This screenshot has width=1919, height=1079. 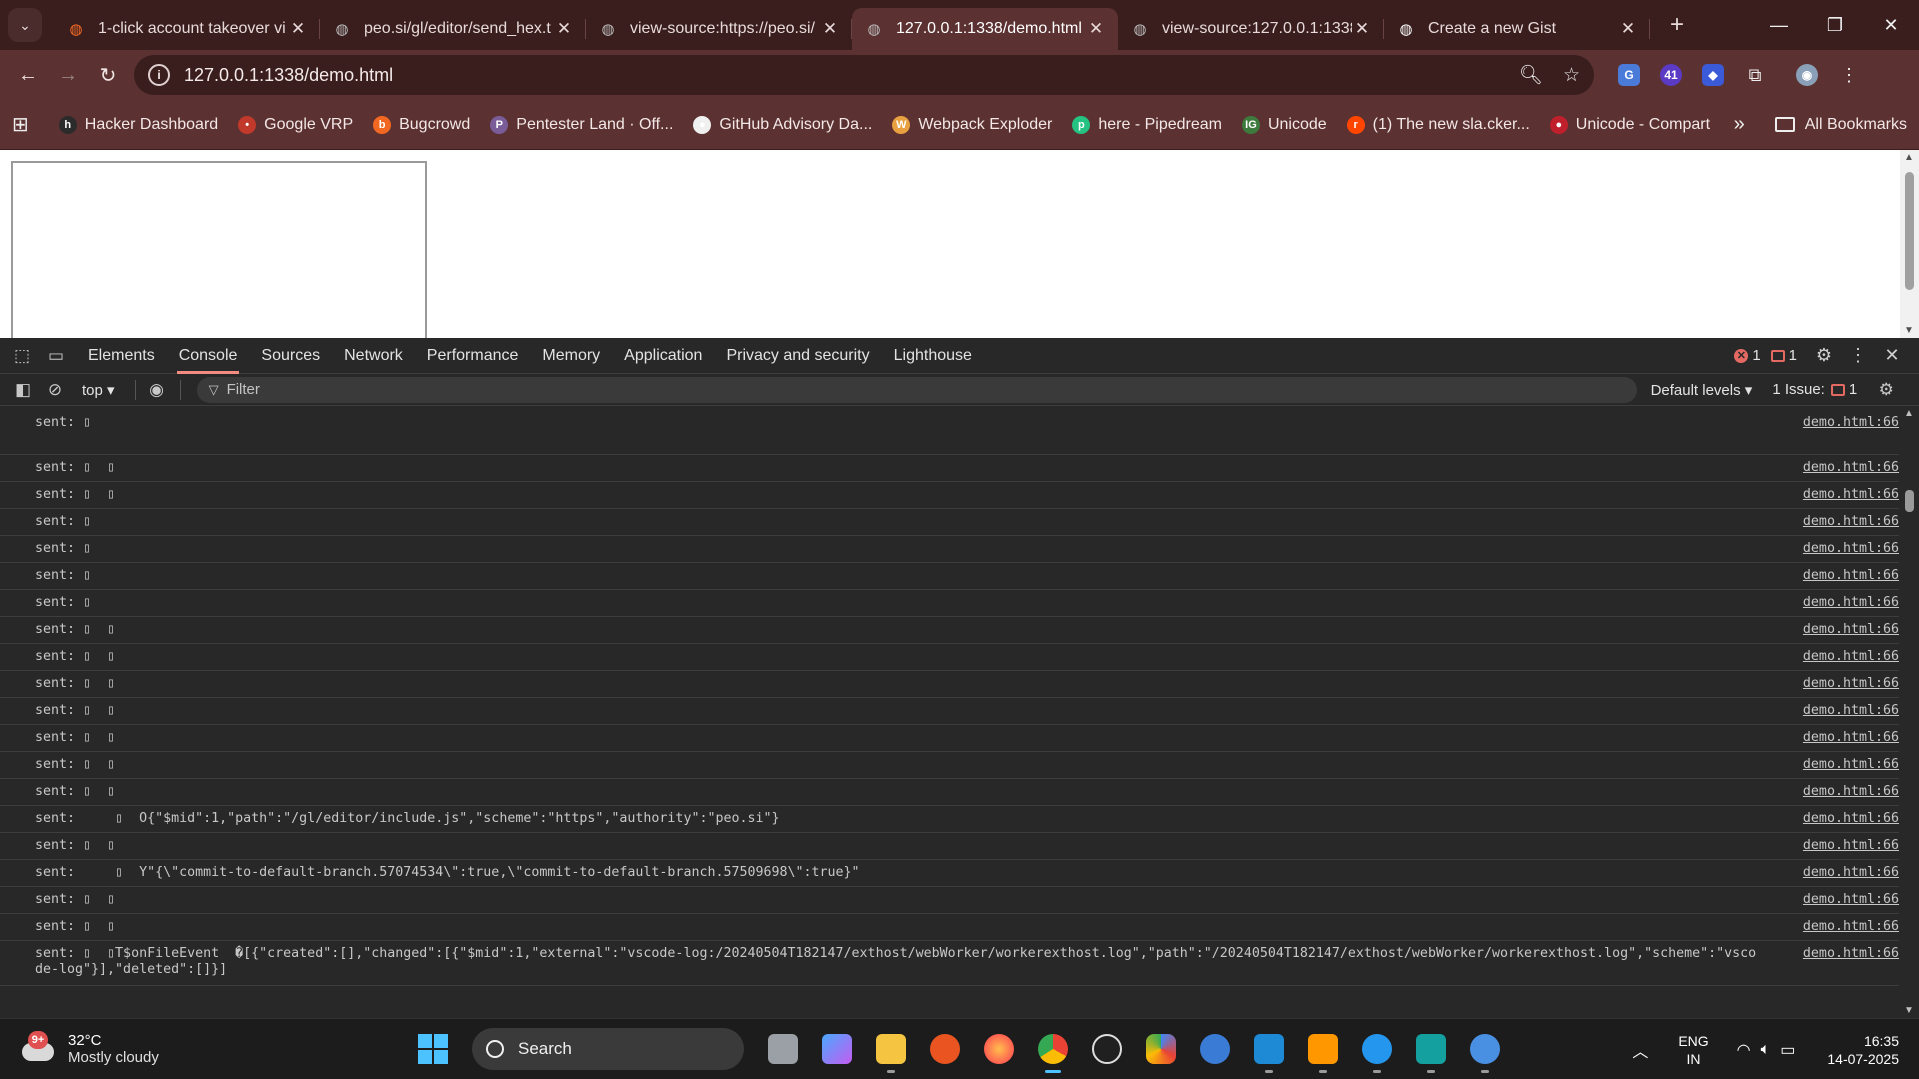 I want to click on bookmark-item: p here - Pipedream, so click(x=1147, y=124).